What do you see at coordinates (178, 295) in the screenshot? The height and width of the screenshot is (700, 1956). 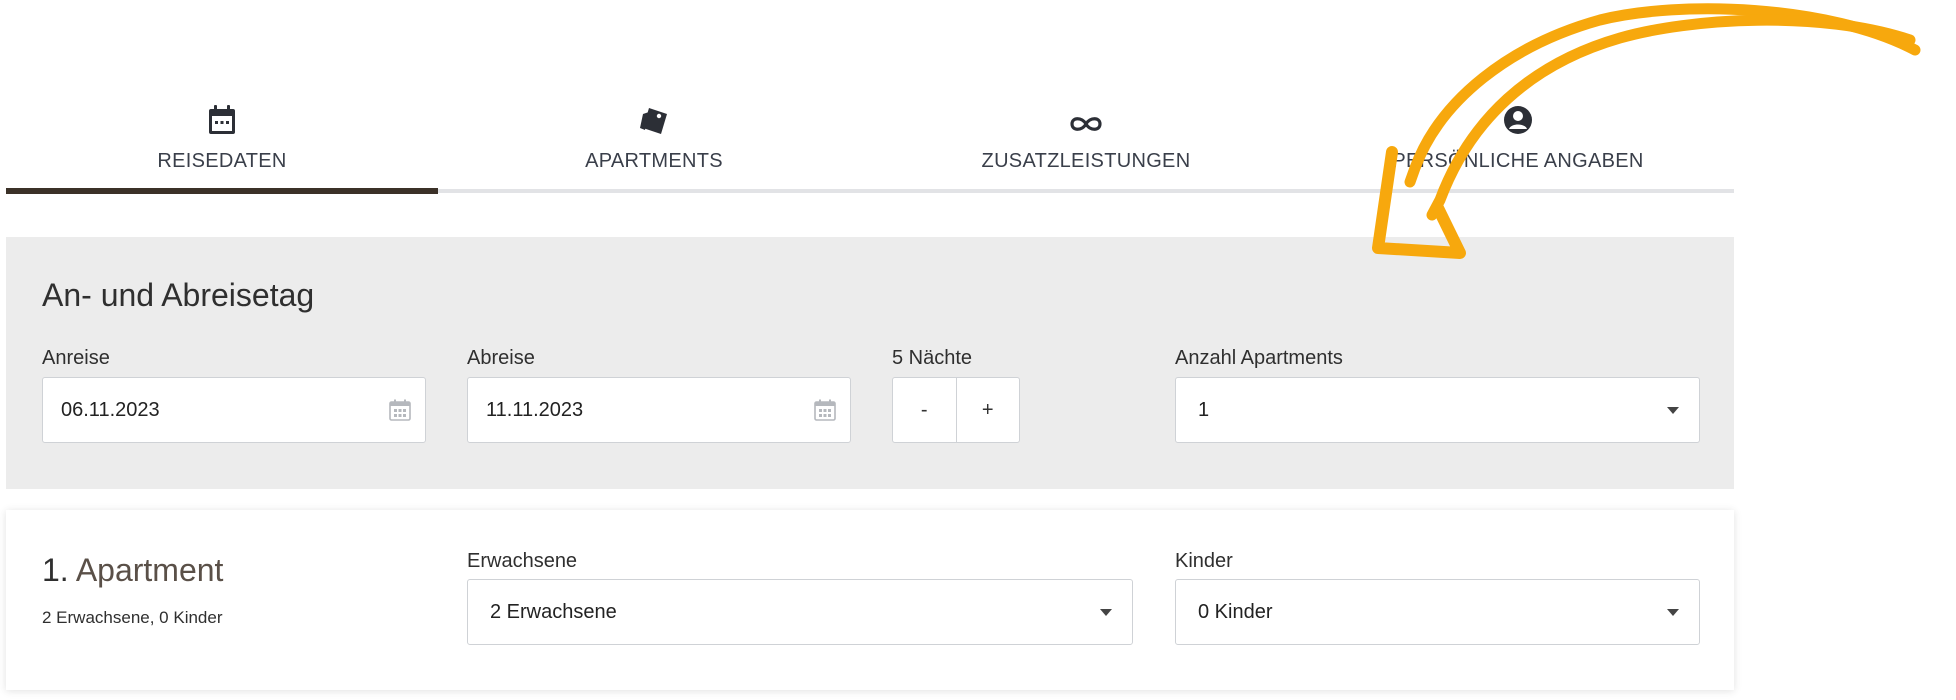 I see `panel-title: An- und Abreisetag` at bounding box center [178, 295].